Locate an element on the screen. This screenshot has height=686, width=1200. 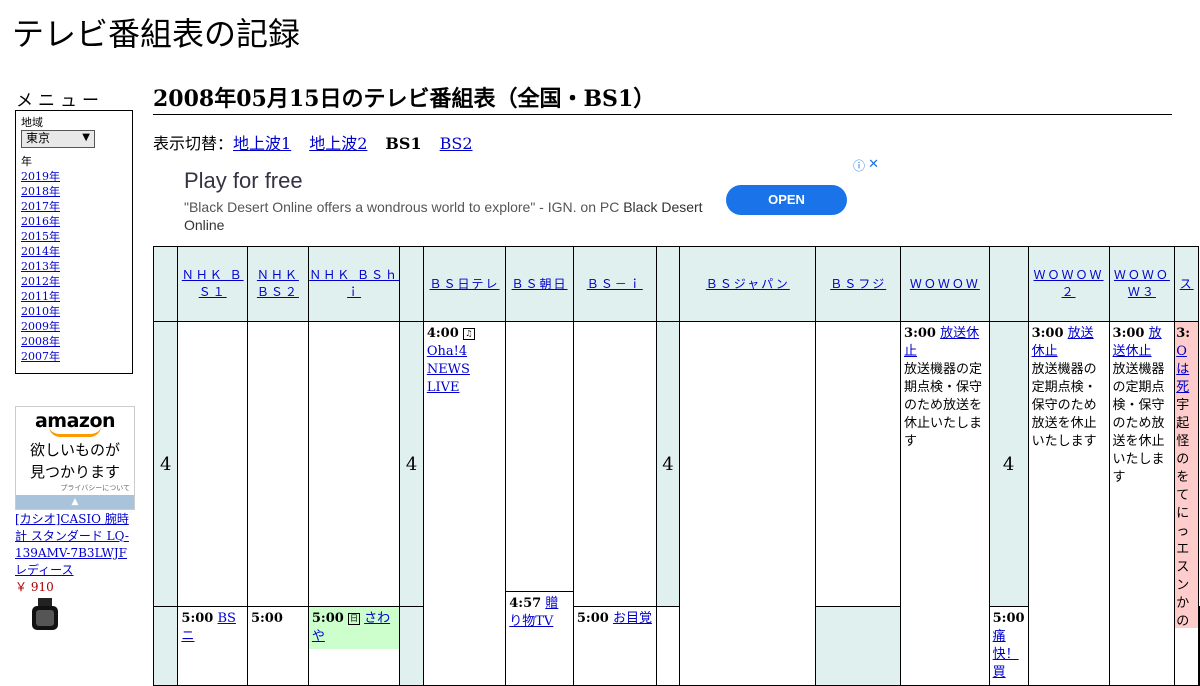
year-link: 2015年 is located at coordinates (40, 236).